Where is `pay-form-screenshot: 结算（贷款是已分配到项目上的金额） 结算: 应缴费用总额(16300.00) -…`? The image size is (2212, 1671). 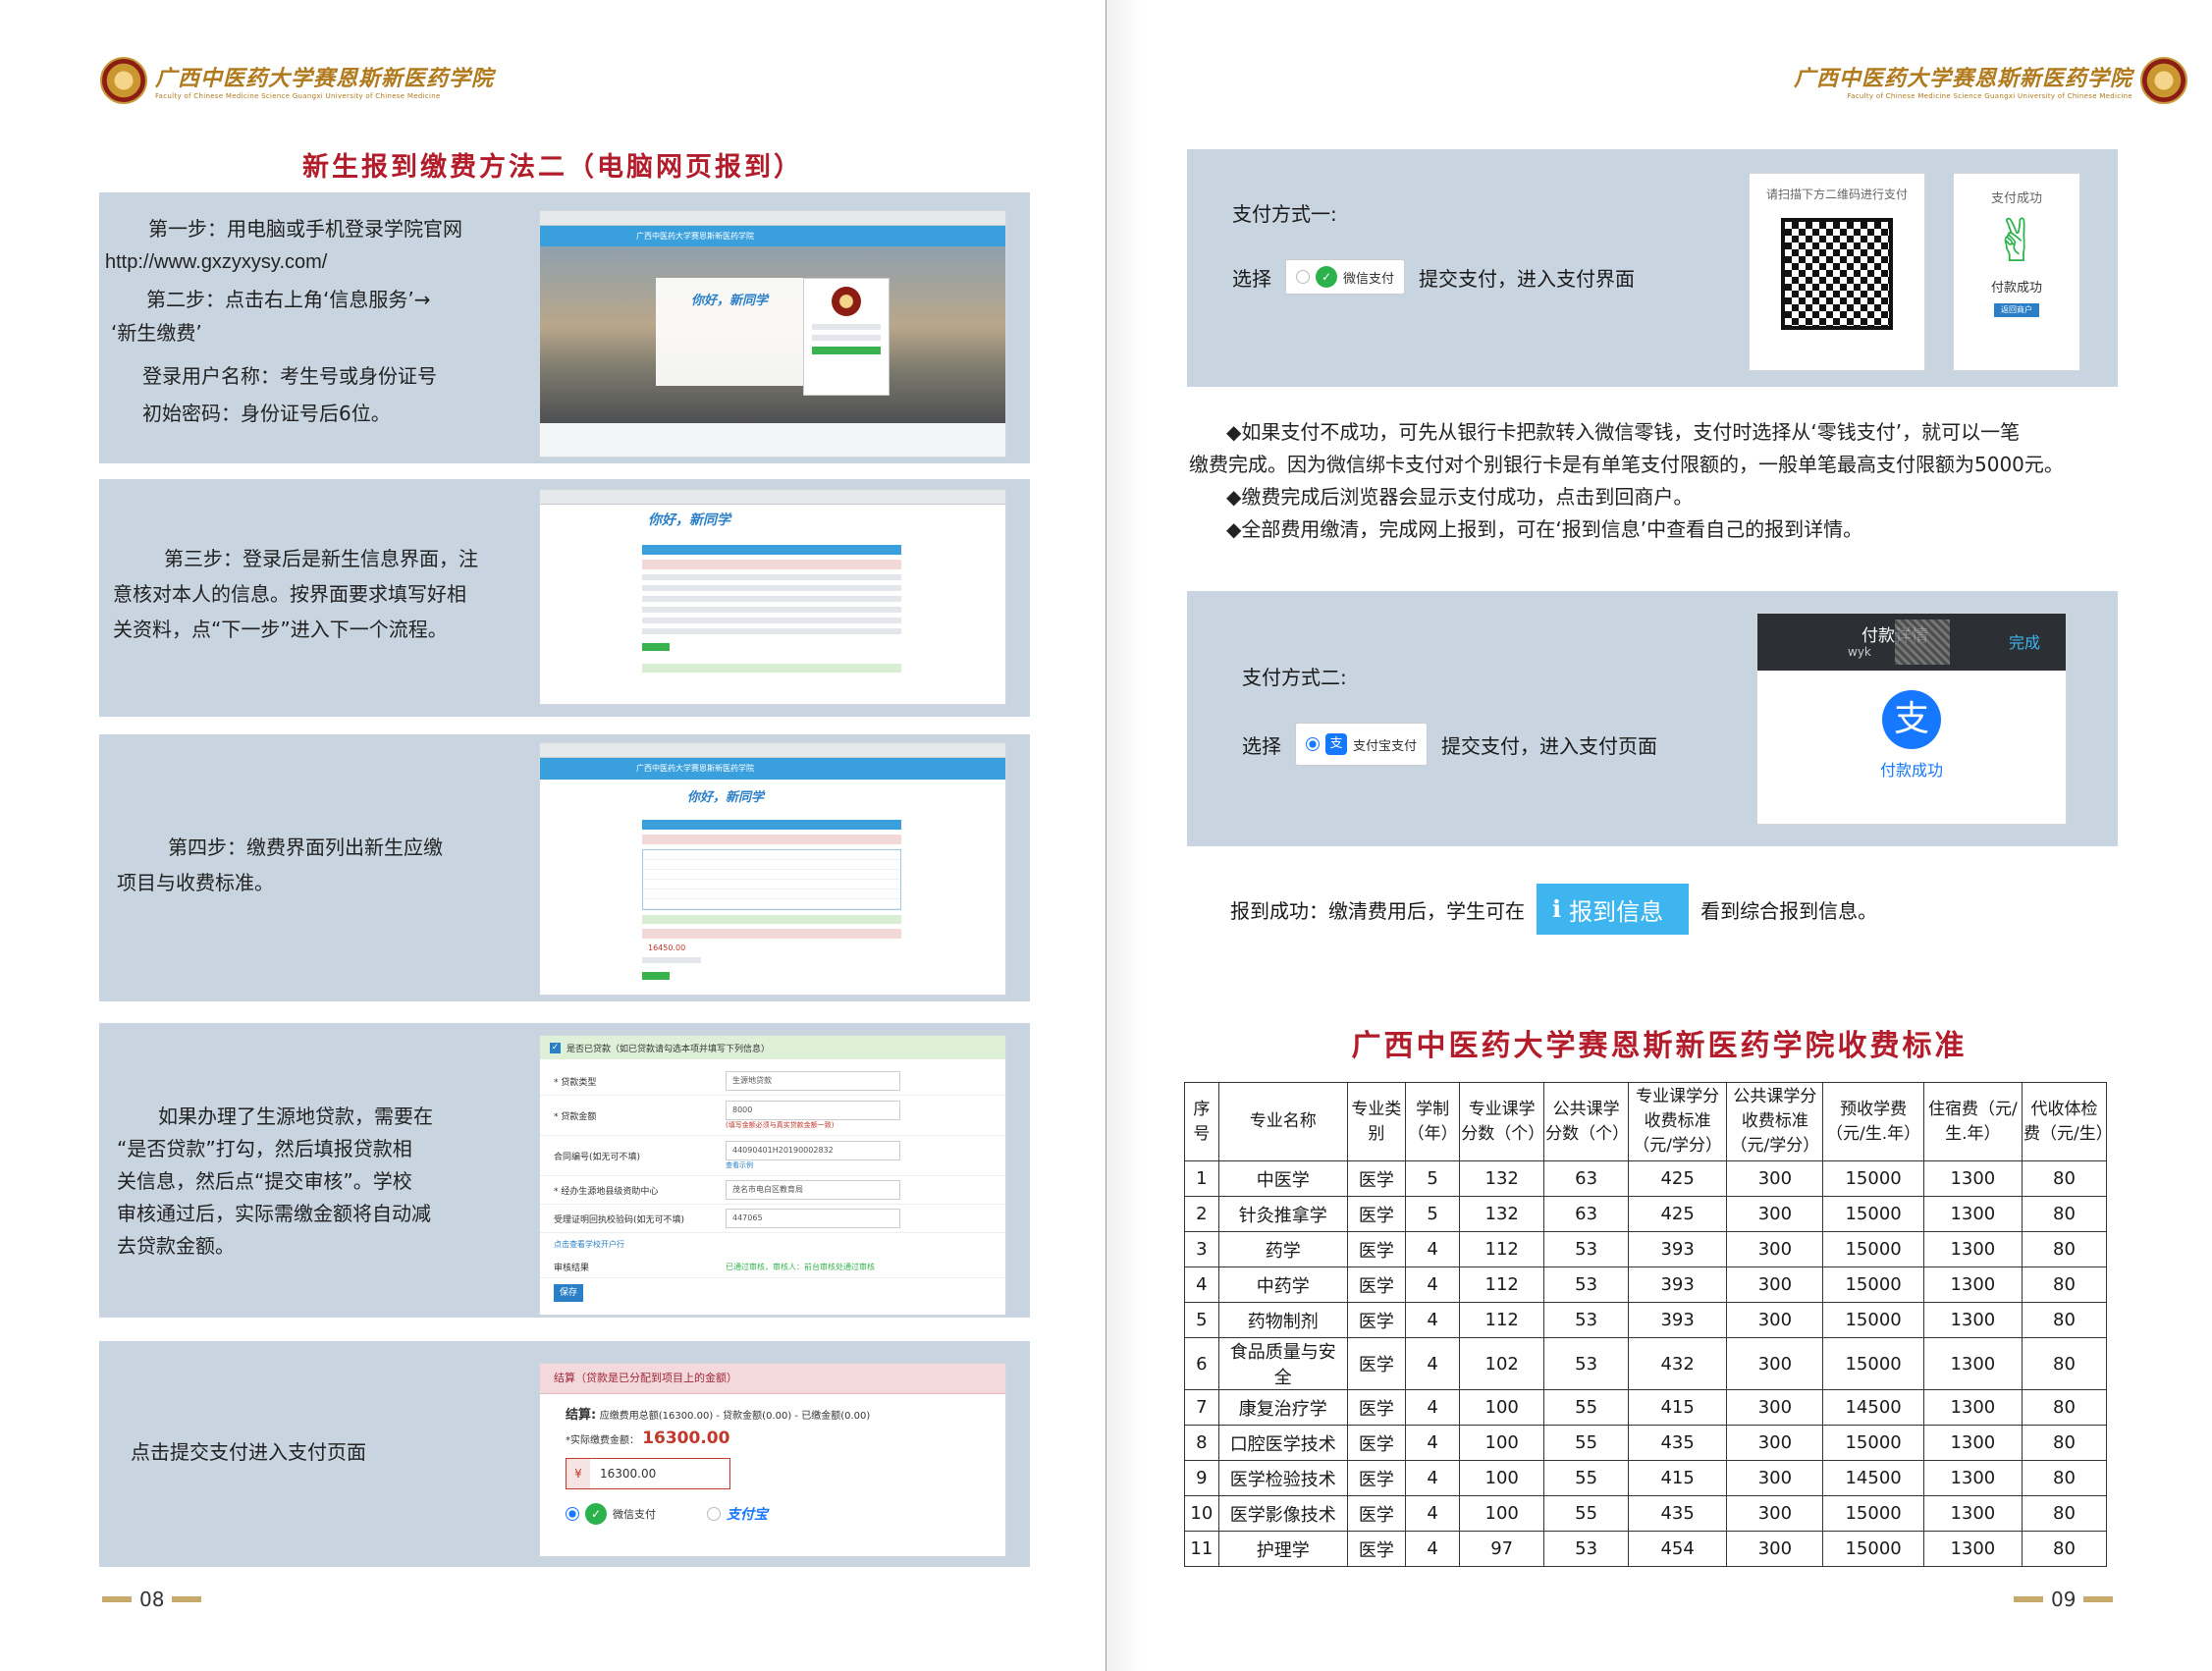
pay-form-screenshot: 结算（贷款是已分配到项目上的金额） 结算: 应缴费用总额(16300.00) -… is located at coordinates (772, 1460).